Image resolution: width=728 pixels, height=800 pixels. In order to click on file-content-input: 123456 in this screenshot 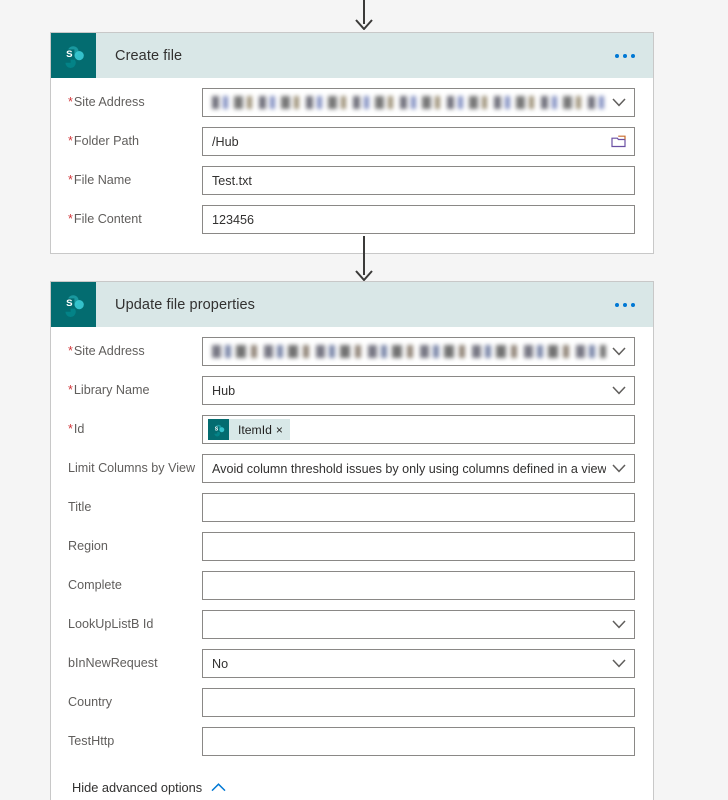, I will do `click(418, 219)`.